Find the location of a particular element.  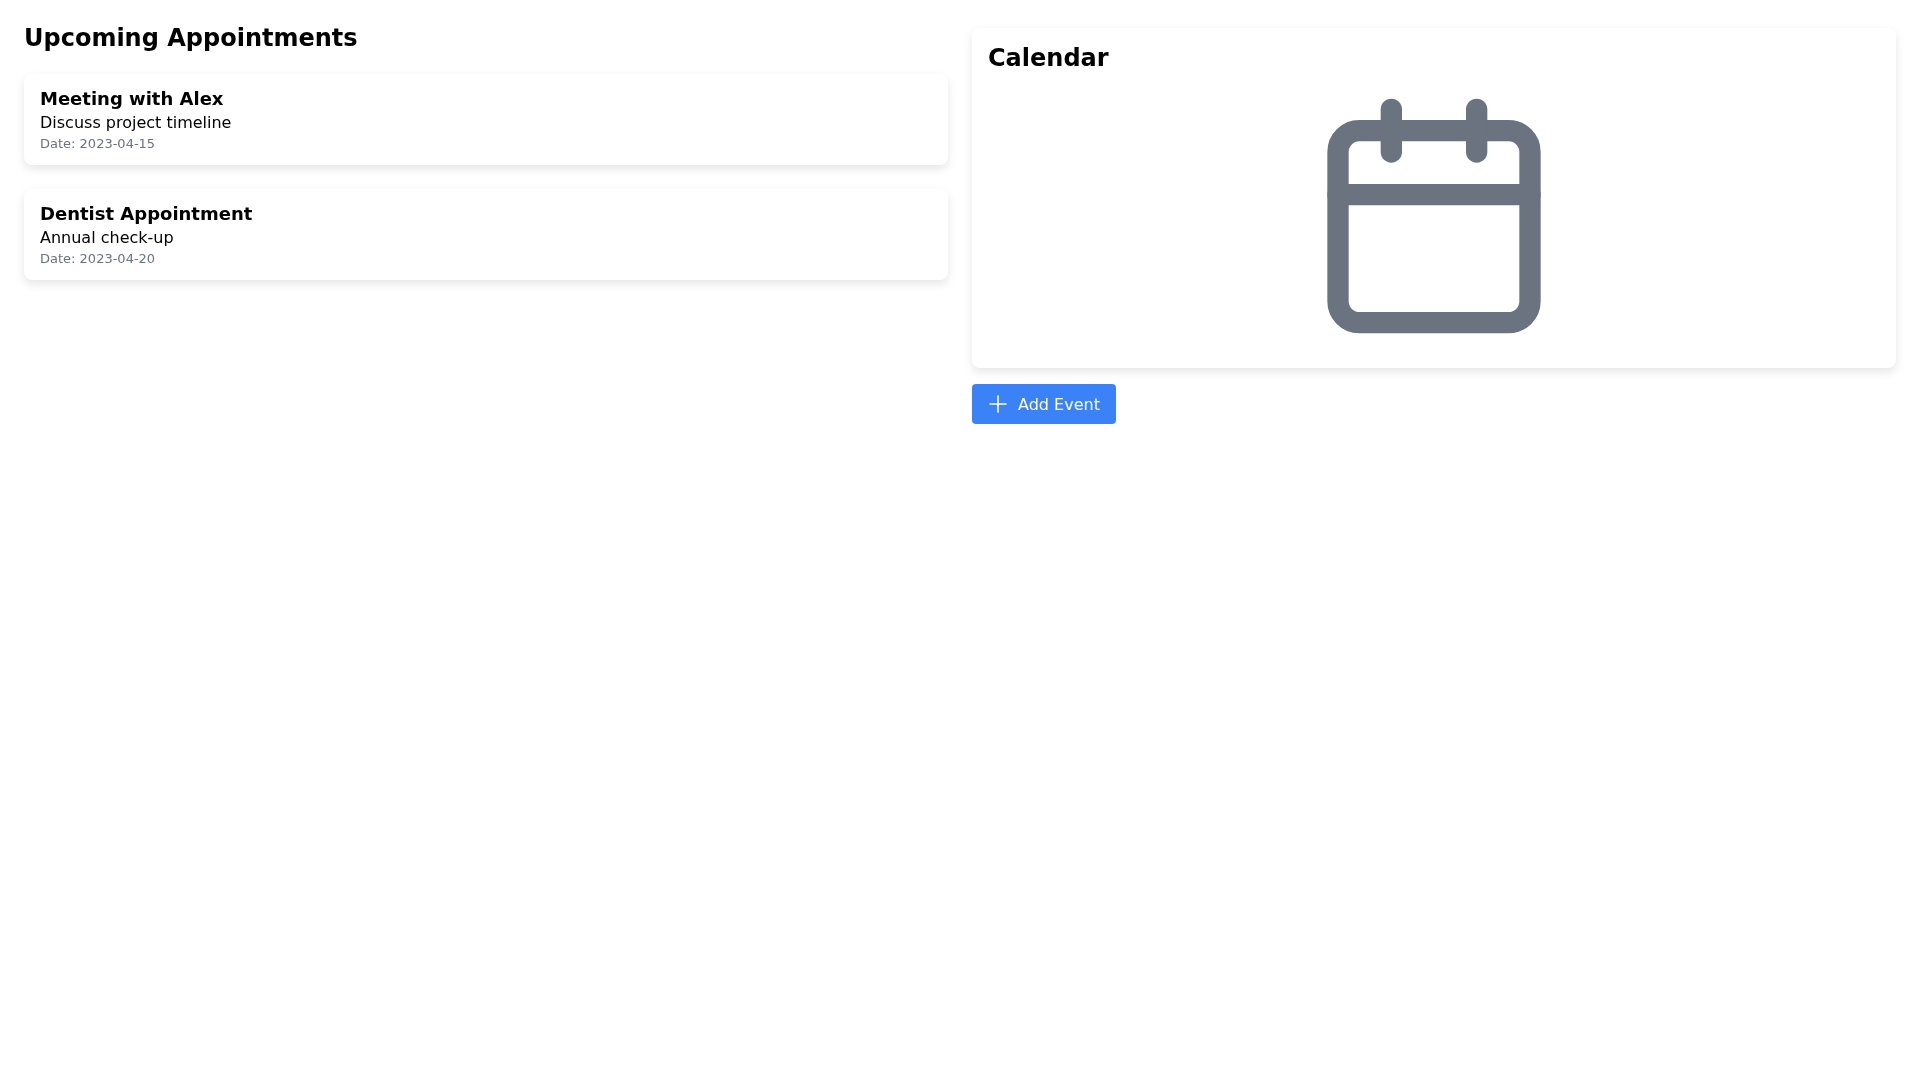

appointment-date: Date: 2023-04-20 is located at coordinates (98, 258).